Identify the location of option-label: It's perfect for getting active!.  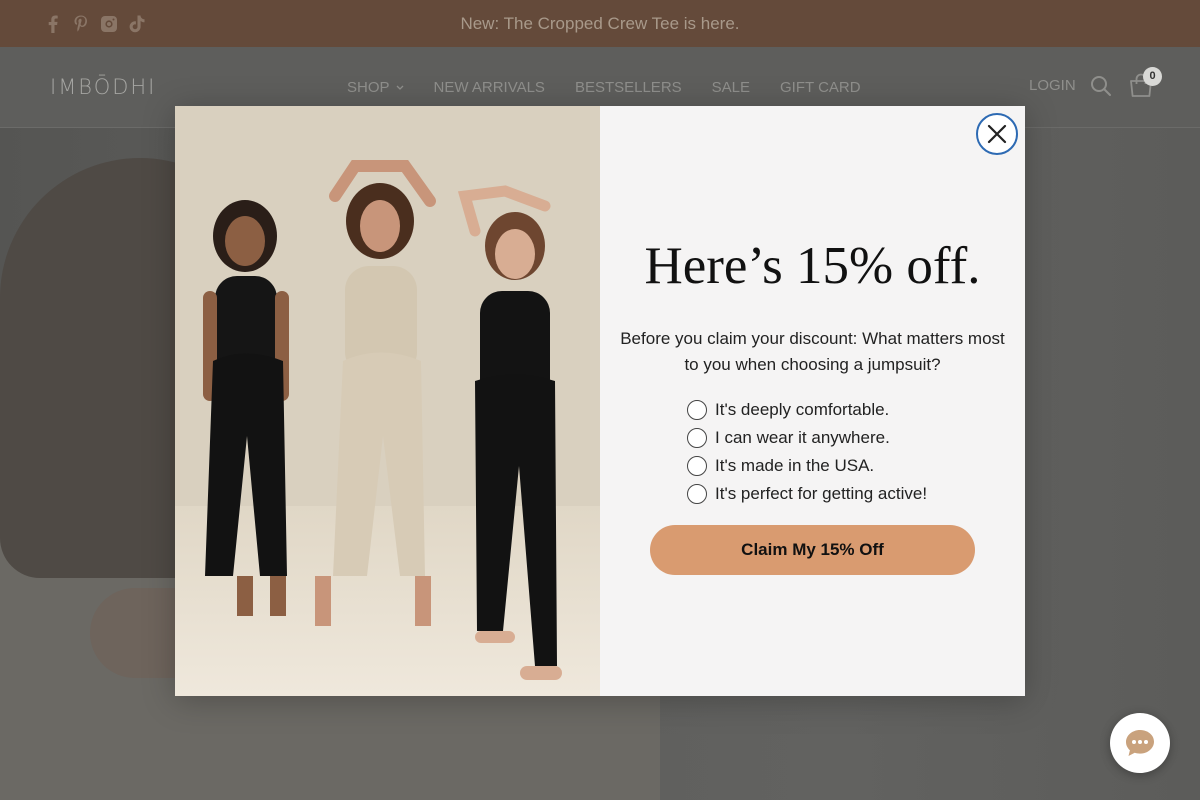
(821, 493).